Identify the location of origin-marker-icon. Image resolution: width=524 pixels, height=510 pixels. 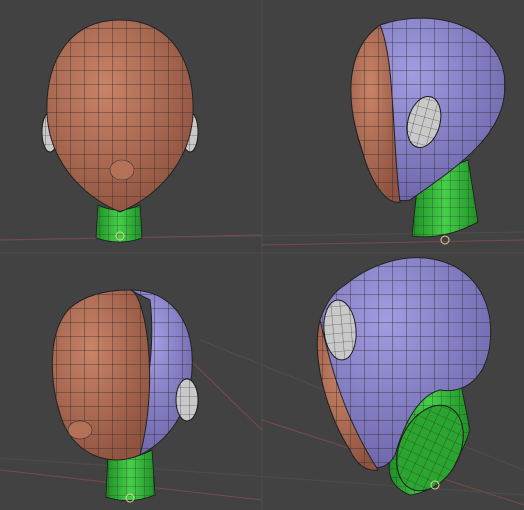
(445, 240).